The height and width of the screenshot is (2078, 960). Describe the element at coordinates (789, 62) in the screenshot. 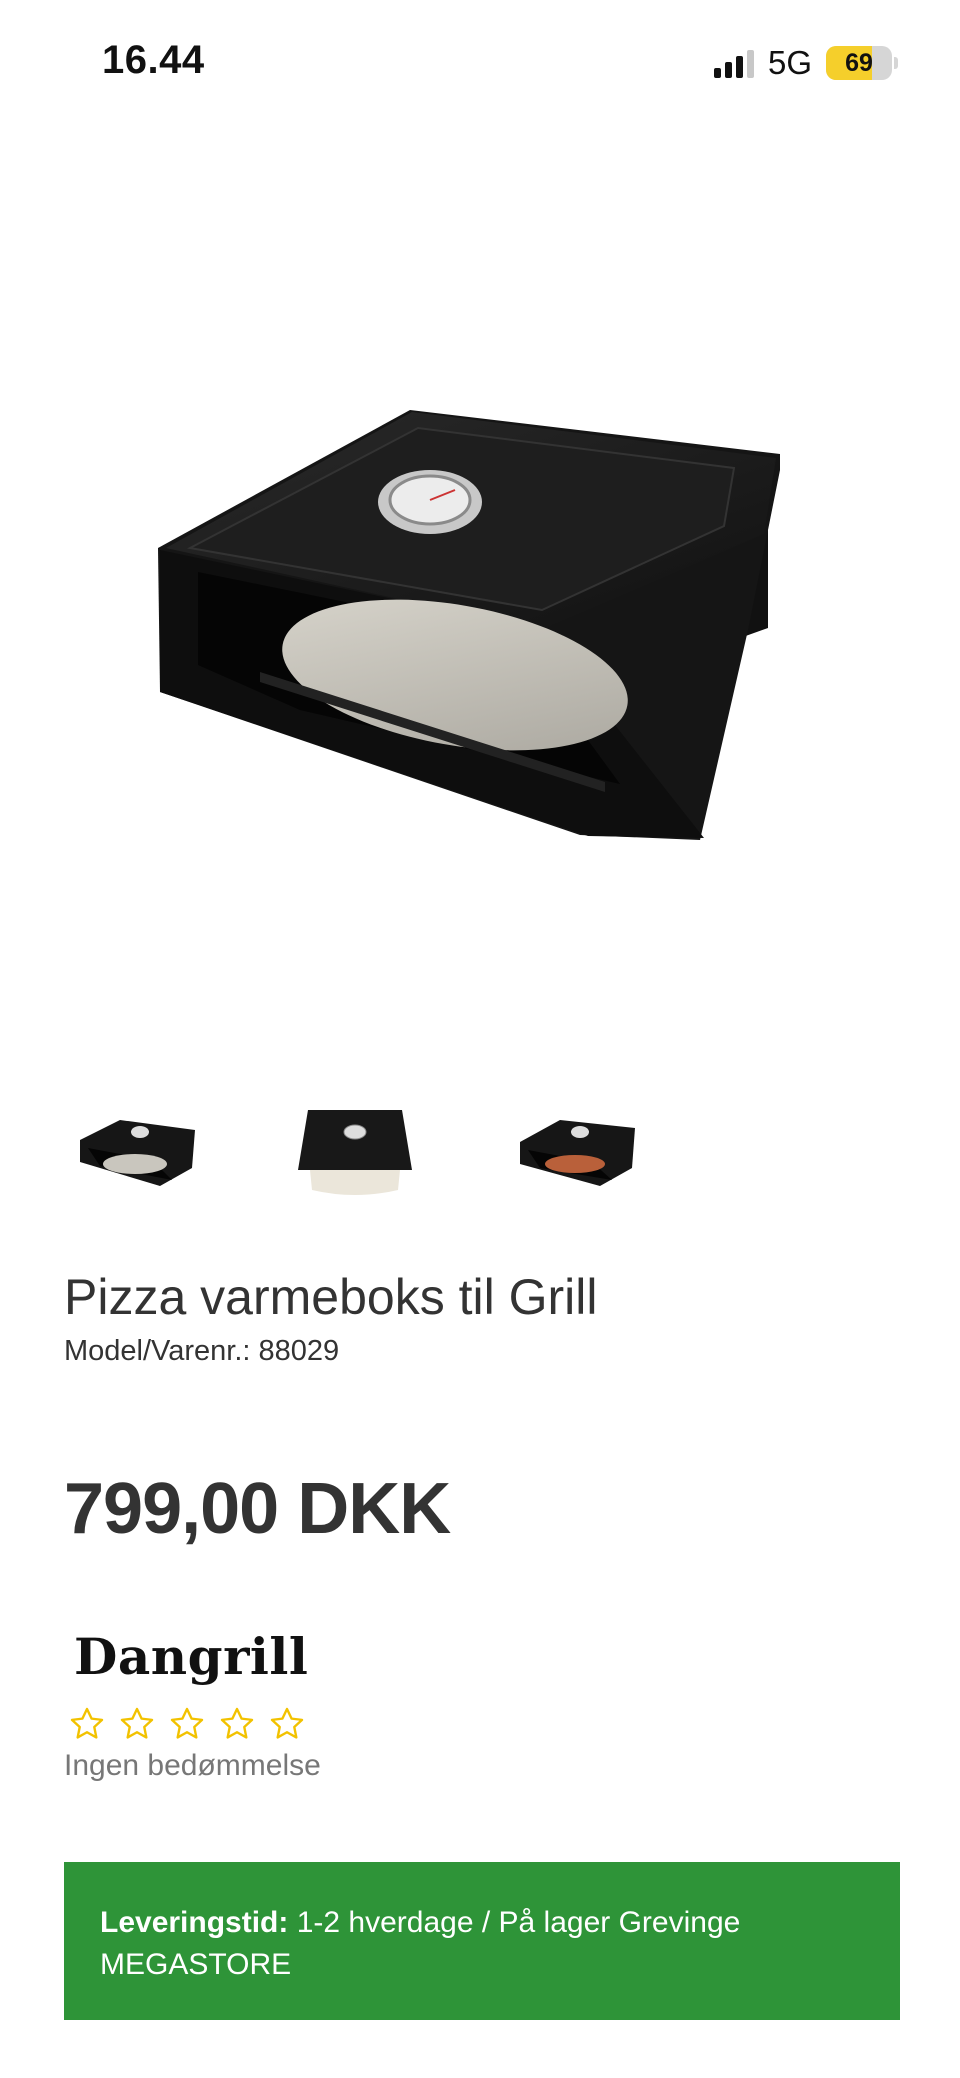

I see `network-label: 5G` at that location.